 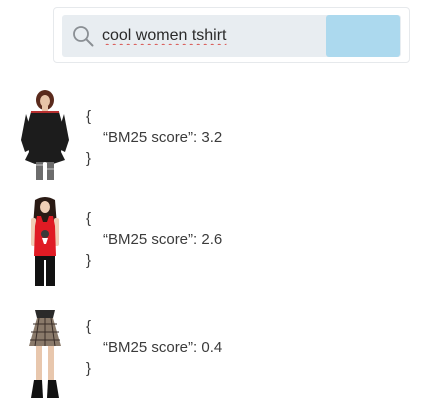 What do you see at coordinates (163, 137) in the screenshot?
I see `bm25-score-line: “BM25 score”: 3.2` at bounding box center [163, 137].